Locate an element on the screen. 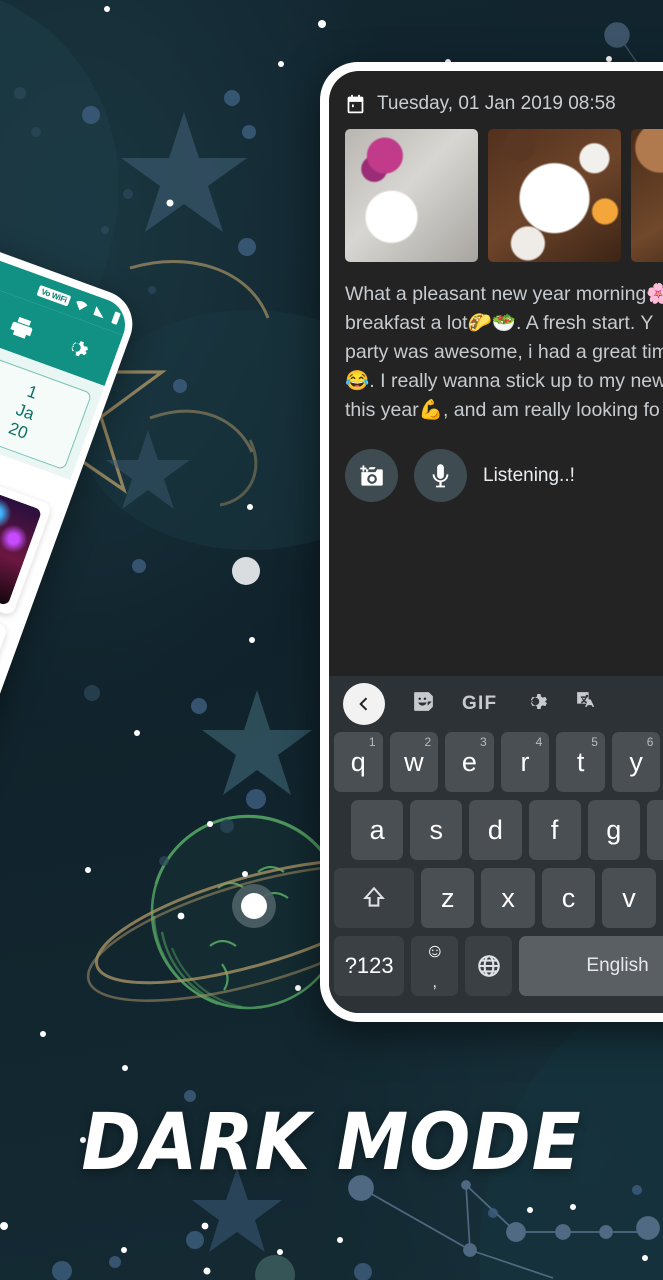 The height and width of the screenshot is (1280, 663). key-s: s is located at coordinates (436, 830).